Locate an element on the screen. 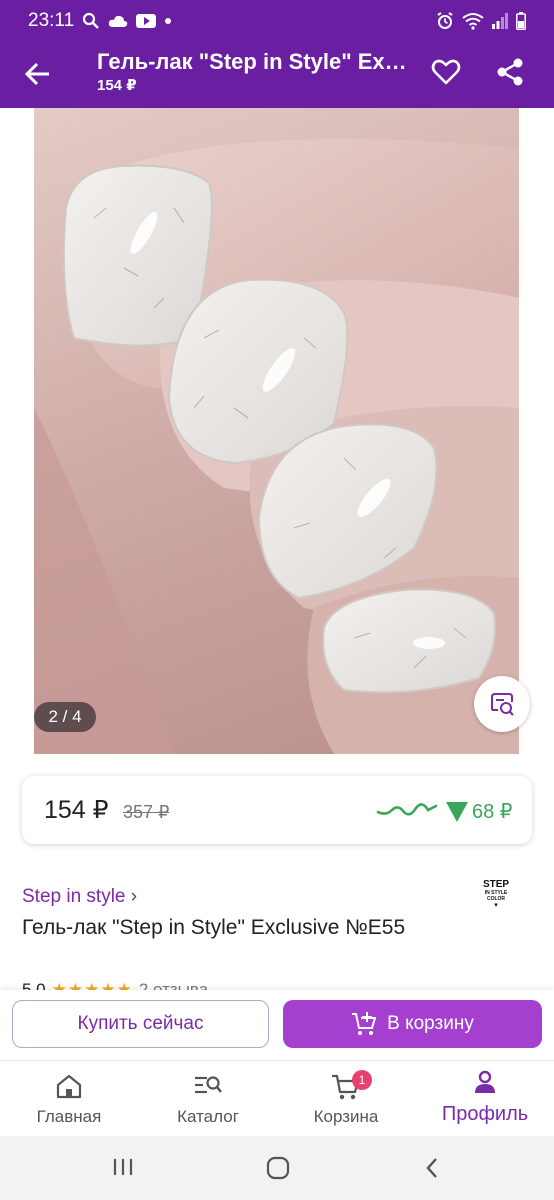 Image resolution: width=554 pixels, height=1200 pixels. cart-badge: 1 is located at coordinates (362, 1080).